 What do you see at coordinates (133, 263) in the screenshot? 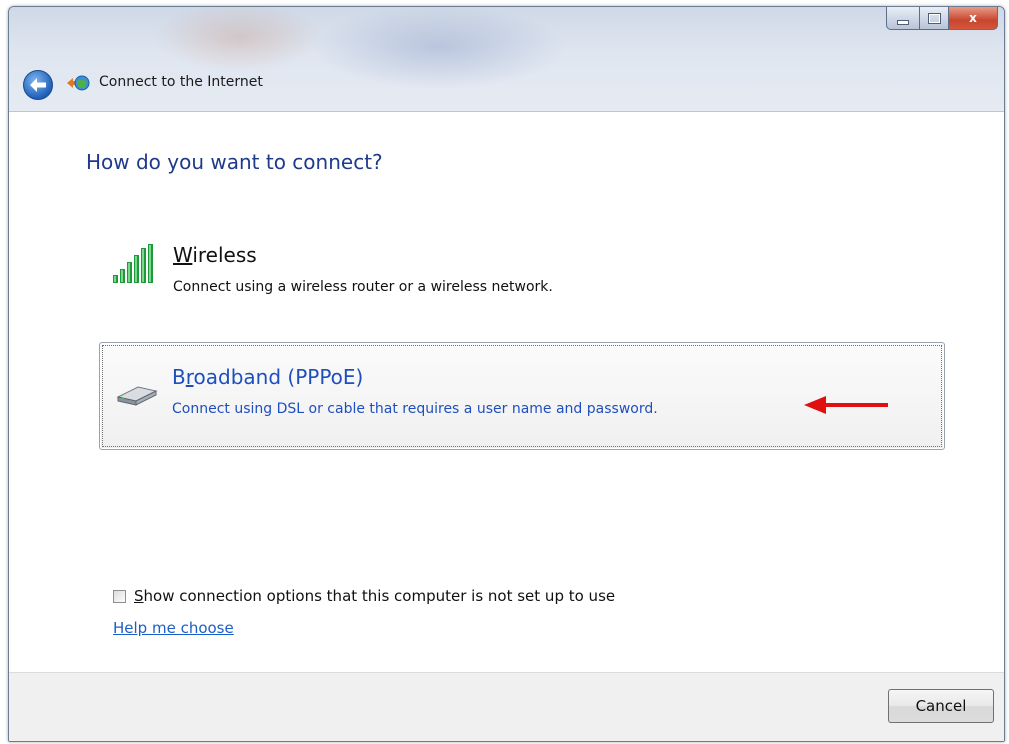
I see `signal-bars-icon` at bounding box center [133, 263].